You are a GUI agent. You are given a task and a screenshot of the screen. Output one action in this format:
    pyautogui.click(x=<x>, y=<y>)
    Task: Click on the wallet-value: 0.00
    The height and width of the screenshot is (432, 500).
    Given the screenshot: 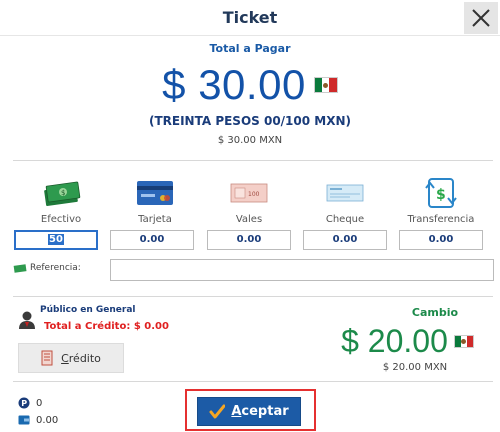 What is the action you would take?
    pyautogui.click(x=47, y=420)
    